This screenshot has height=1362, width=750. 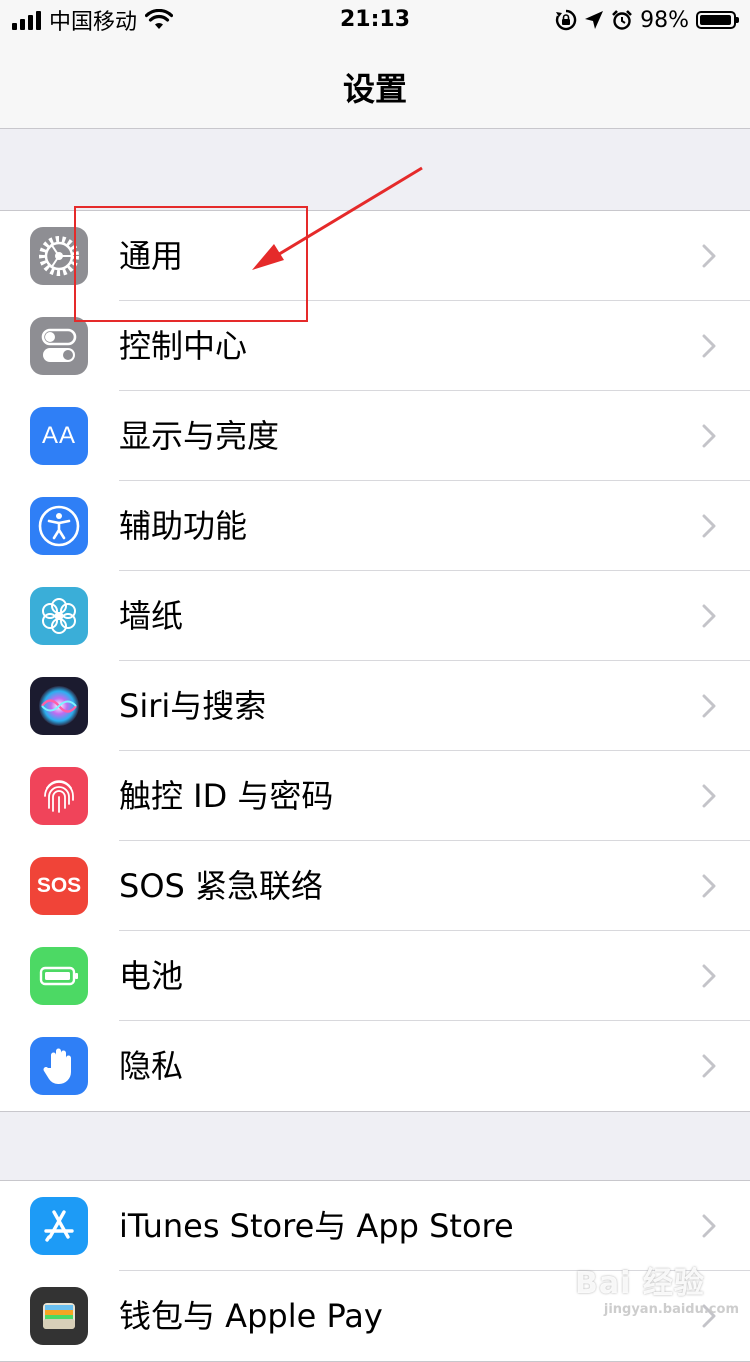 What do you see at coordinates (375, 616) in the screenshot?
I see `settings-row-wallpaper: 墙纸` at bounding box center [375, 616].